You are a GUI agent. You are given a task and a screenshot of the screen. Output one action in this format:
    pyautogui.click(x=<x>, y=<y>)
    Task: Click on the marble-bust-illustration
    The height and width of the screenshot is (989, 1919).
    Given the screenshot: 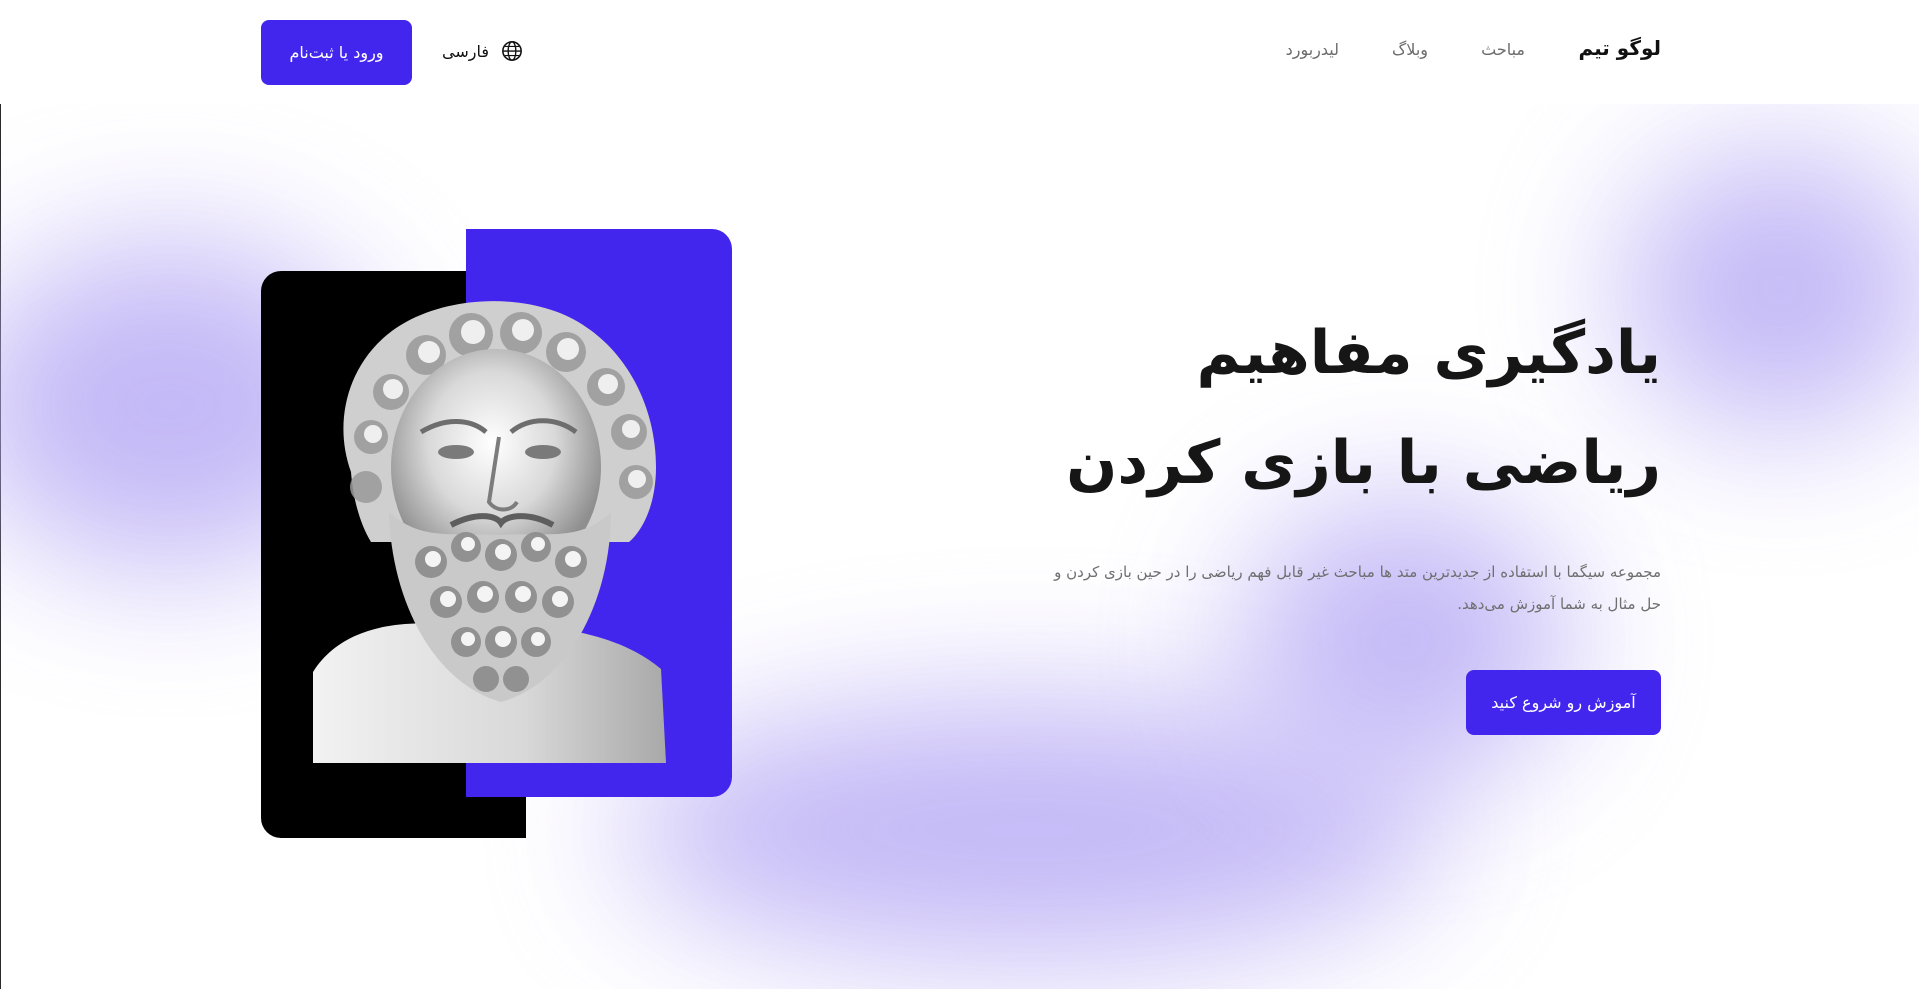 What is the action you would take?
    pyautogui.click(x=489, y=532)
    